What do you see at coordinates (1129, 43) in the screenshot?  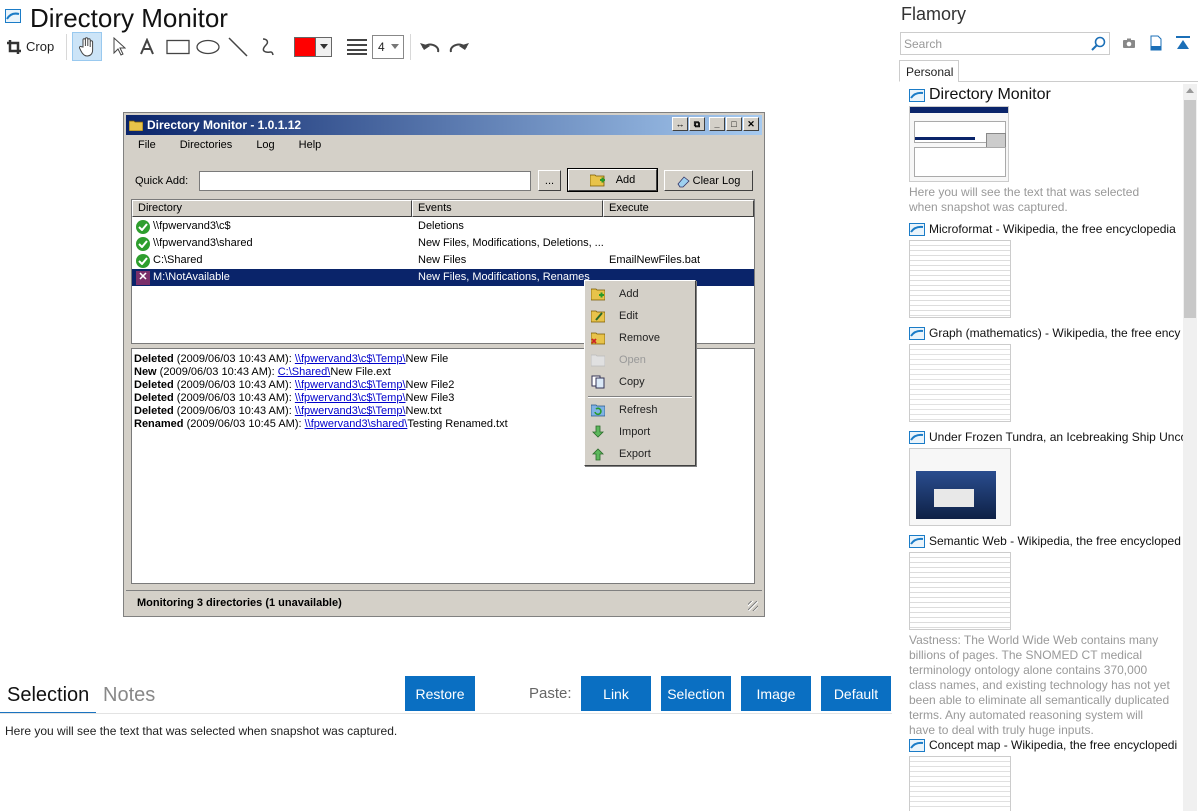 I see `camera-icon` at bounding box center [1129, 43].